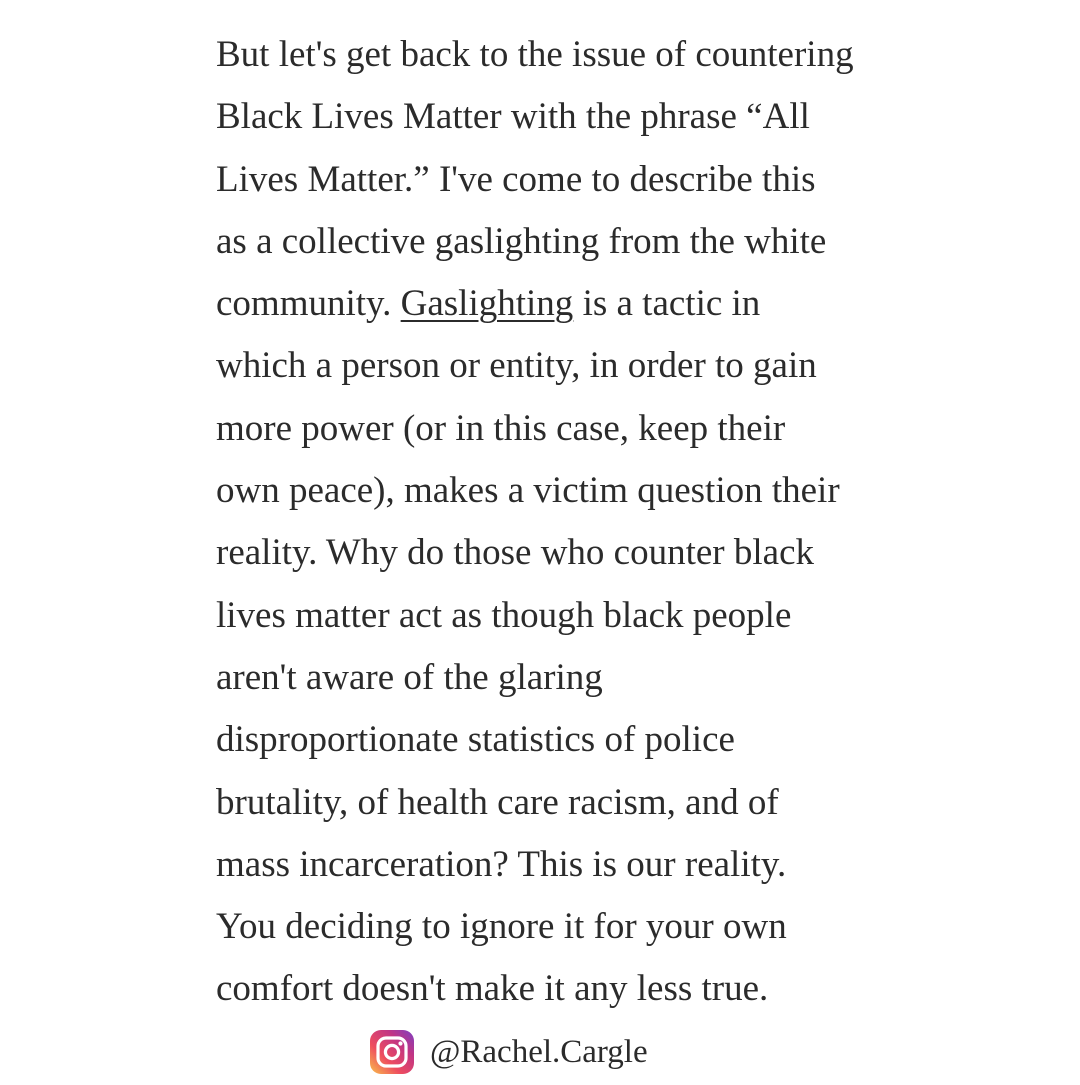  I want to click on passage-line: mass incarceration? This is our reality., so click(501, 864).